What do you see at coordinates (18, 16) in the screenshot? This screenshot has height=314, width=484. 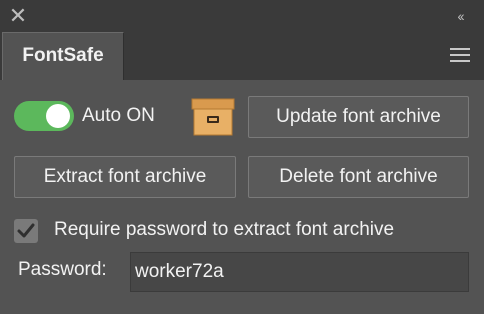 I see `close-icon: ✕` at bounding box center [18, 16].